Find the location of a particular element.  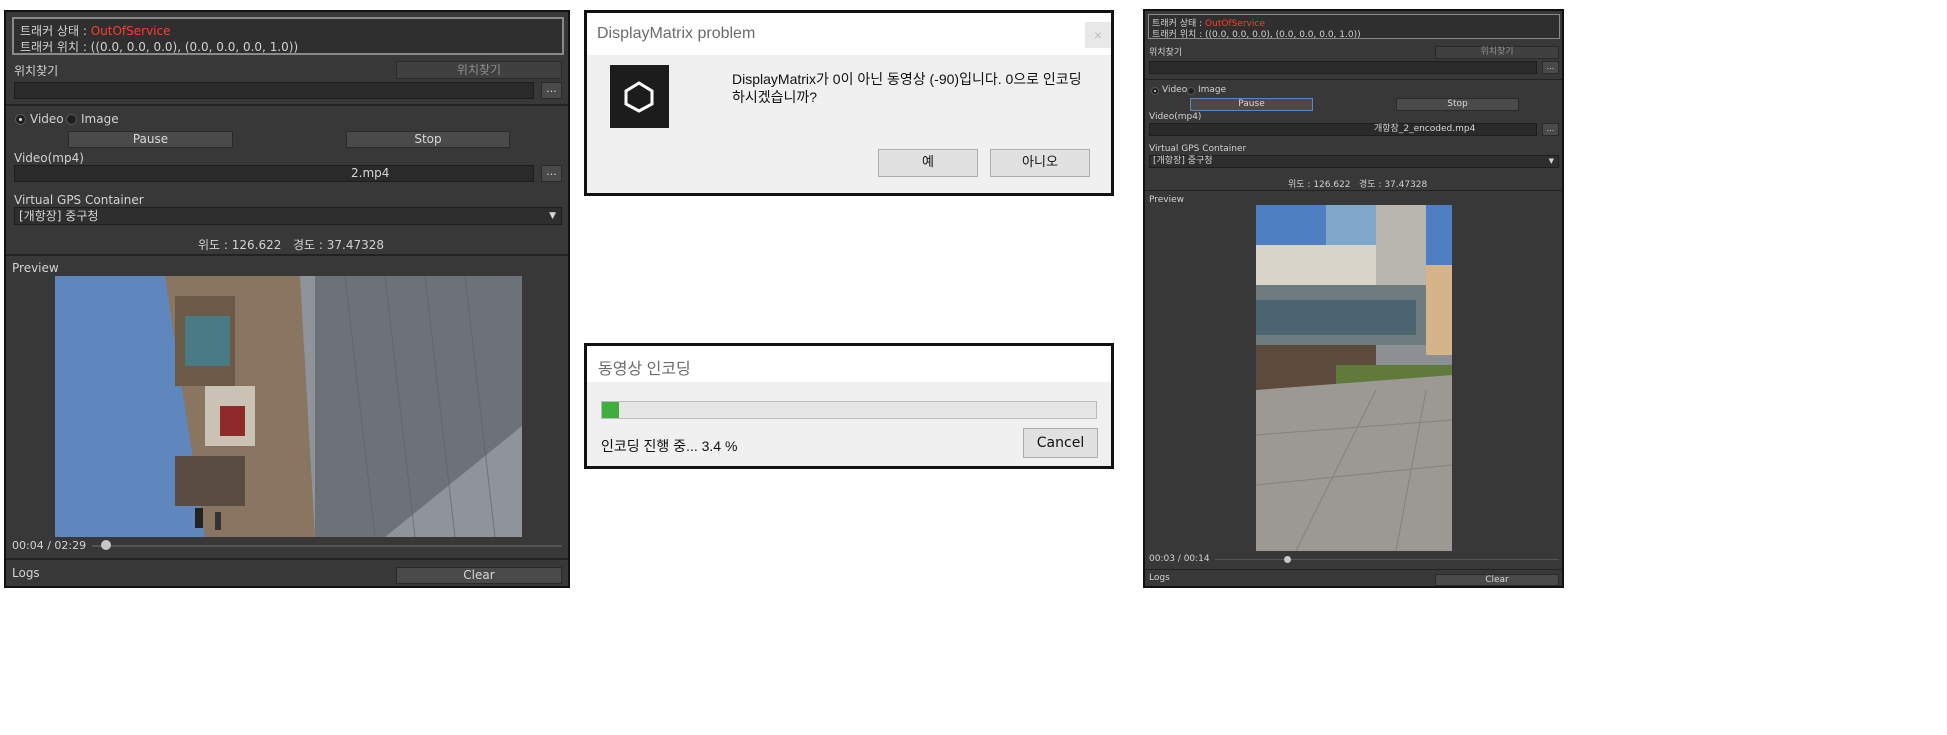

playback-time: 00:03 / 00:14 is located at coordinates (1179, 559).